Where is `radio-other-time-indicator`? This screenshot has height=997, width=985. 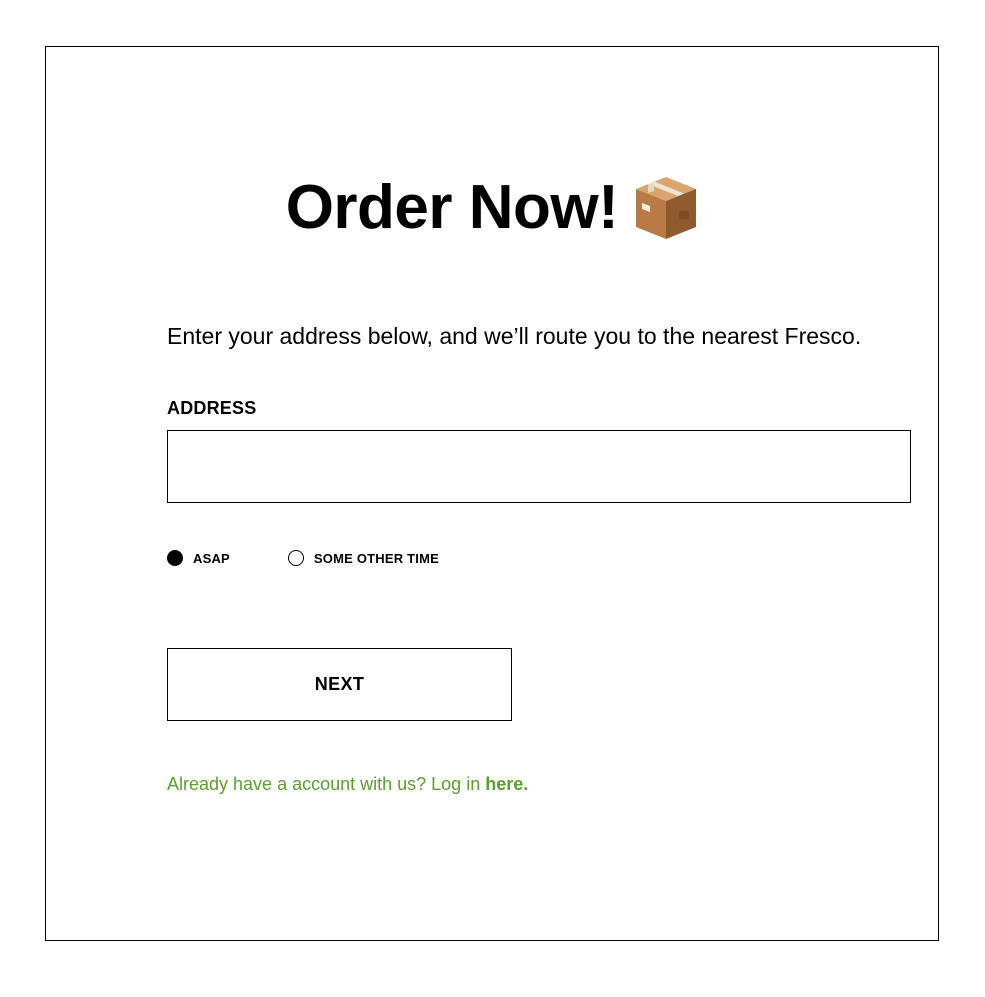 radio-other-time-indicator is located at coordinates (295, 558).